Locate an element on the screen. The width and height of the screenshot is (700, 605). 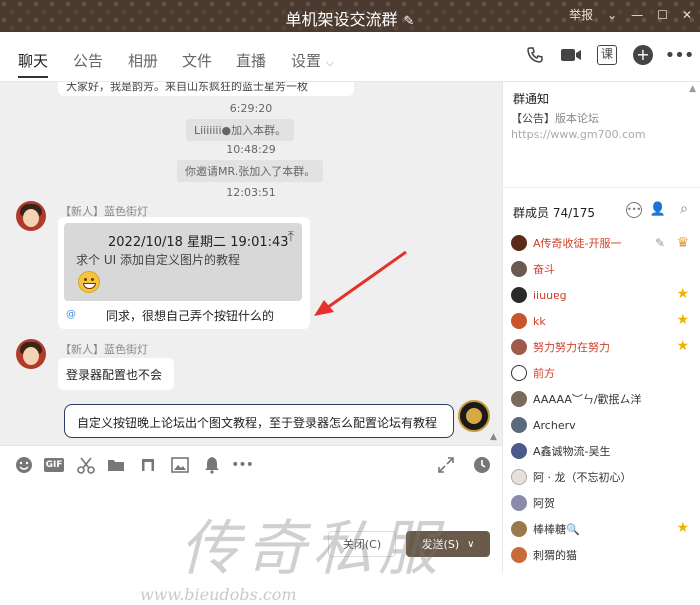
notice-tag: 【公告】 is located at coordinates (533, 118).